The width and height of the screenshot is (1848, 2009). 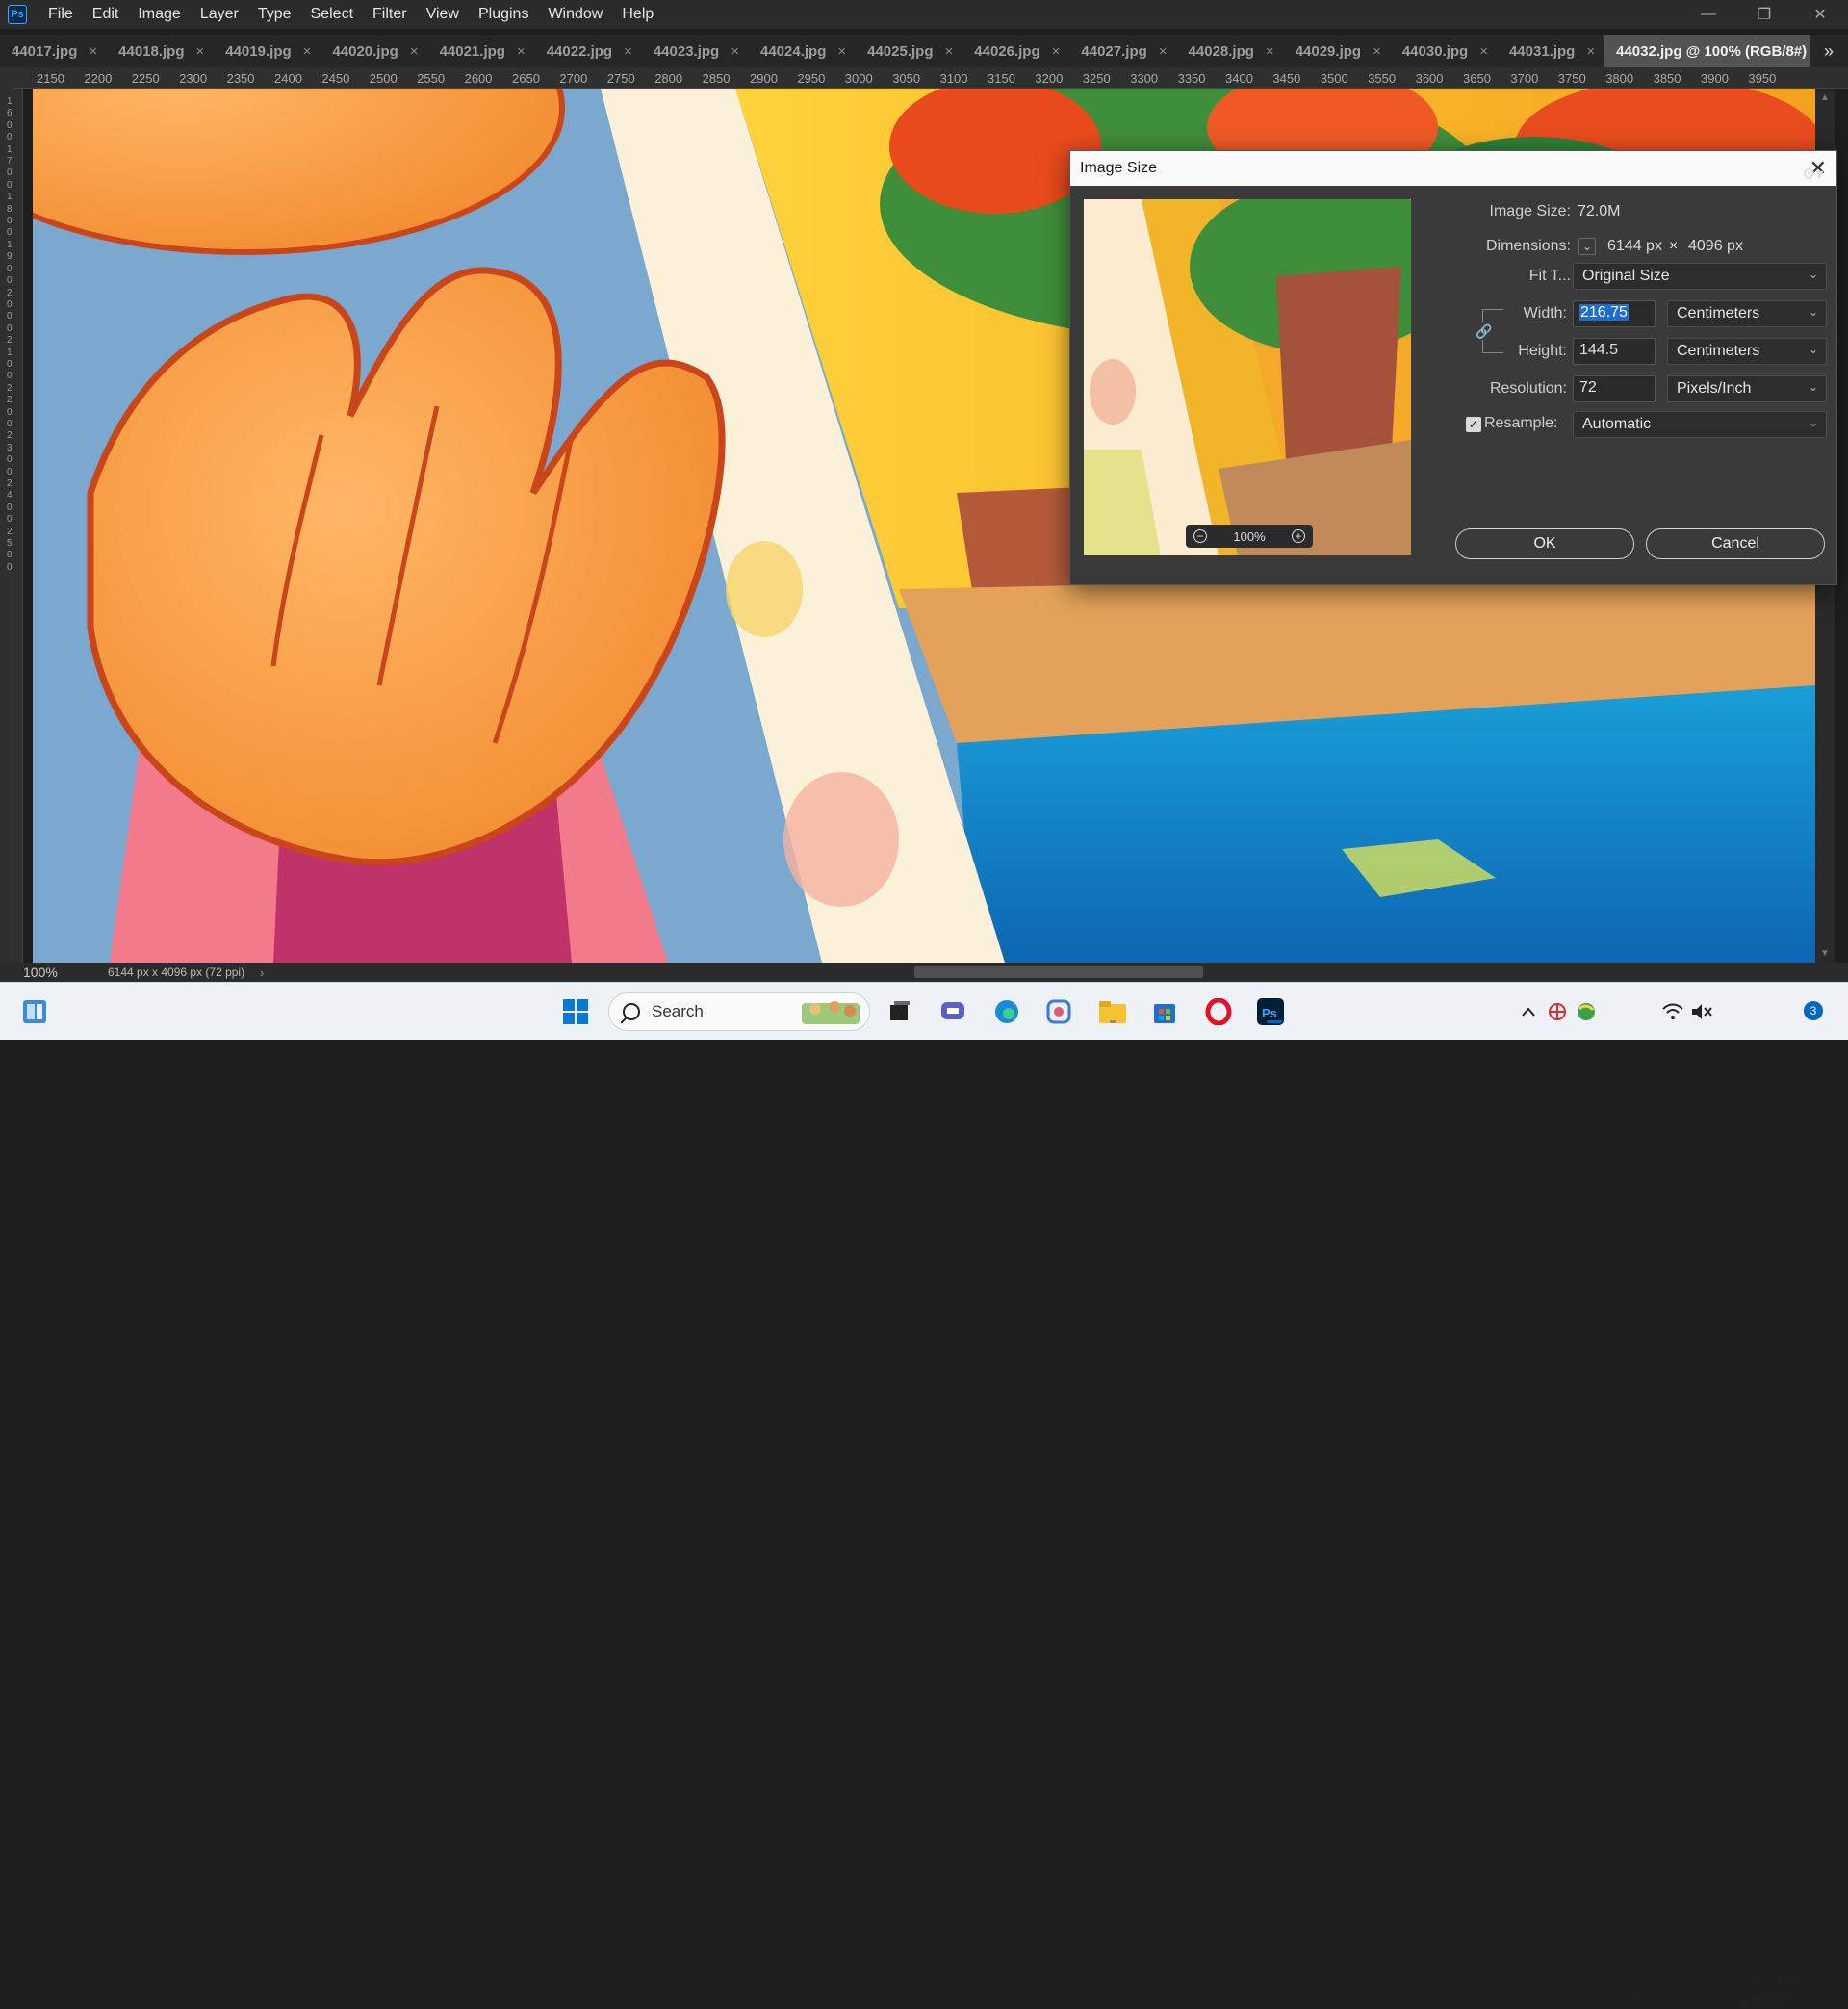 What do you see at coordinates (1599, 211) in the screenshot?
I see `image-size-value: 72.0M` at bounding box center [1599, 211].